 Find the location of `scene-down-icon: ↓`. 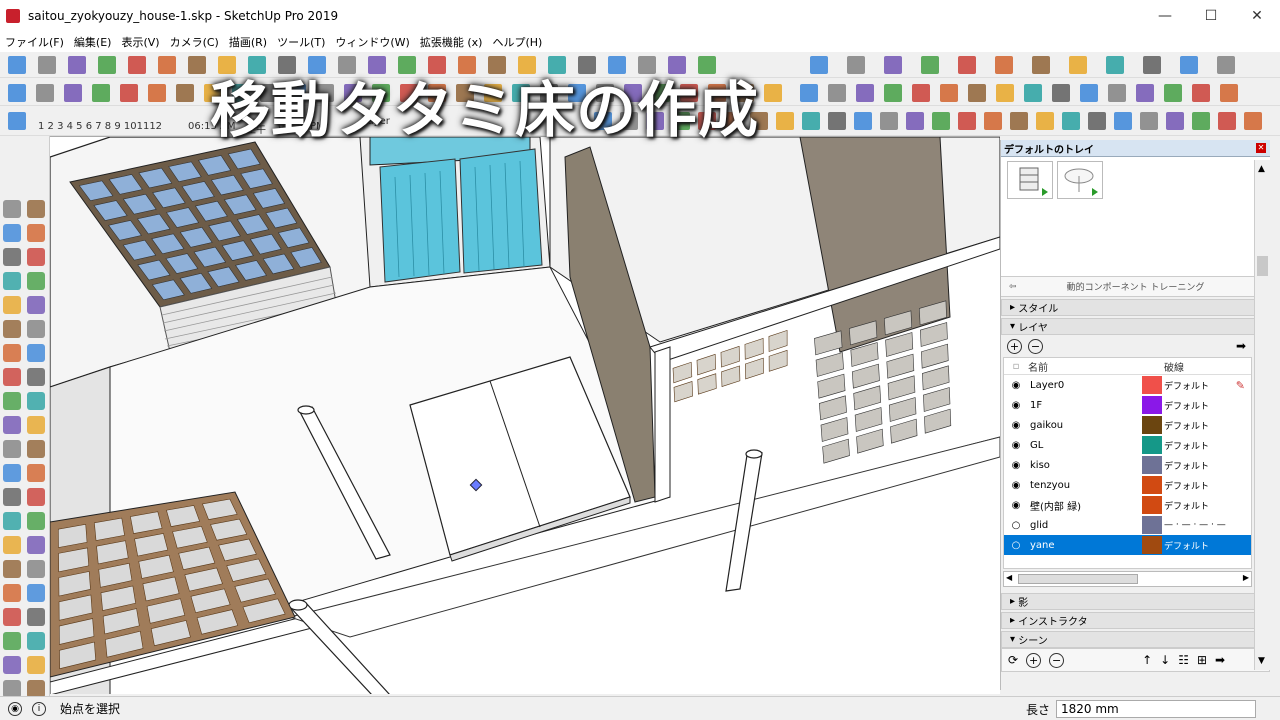

scene-down-icon: ↓ is located at coordinates (1165, 660).